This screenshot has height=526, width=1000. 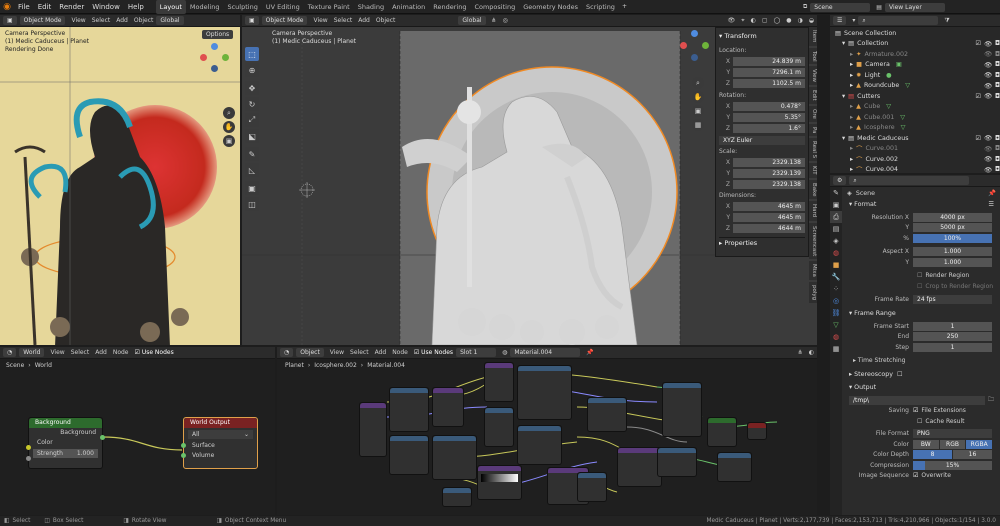 What do you see at coordinates (742, 21) in the screenshot?
I see `gizmo-toggle-icon: ⌖` at bounding box center [742, 21].